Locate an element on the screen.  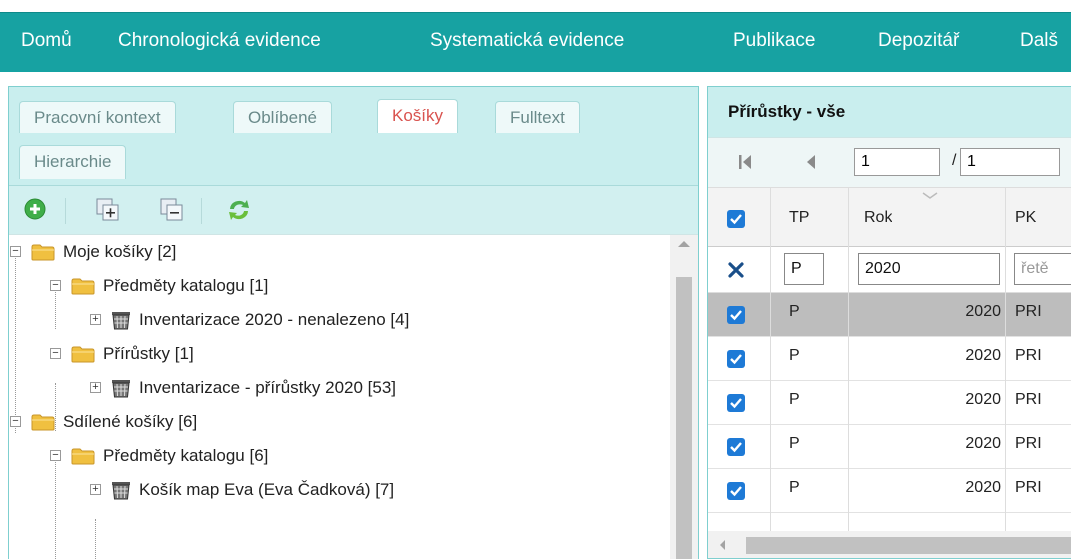
tree-node-label: Inventarizace - přírůstky 2020 [53] is located at coordinates (268, 387).